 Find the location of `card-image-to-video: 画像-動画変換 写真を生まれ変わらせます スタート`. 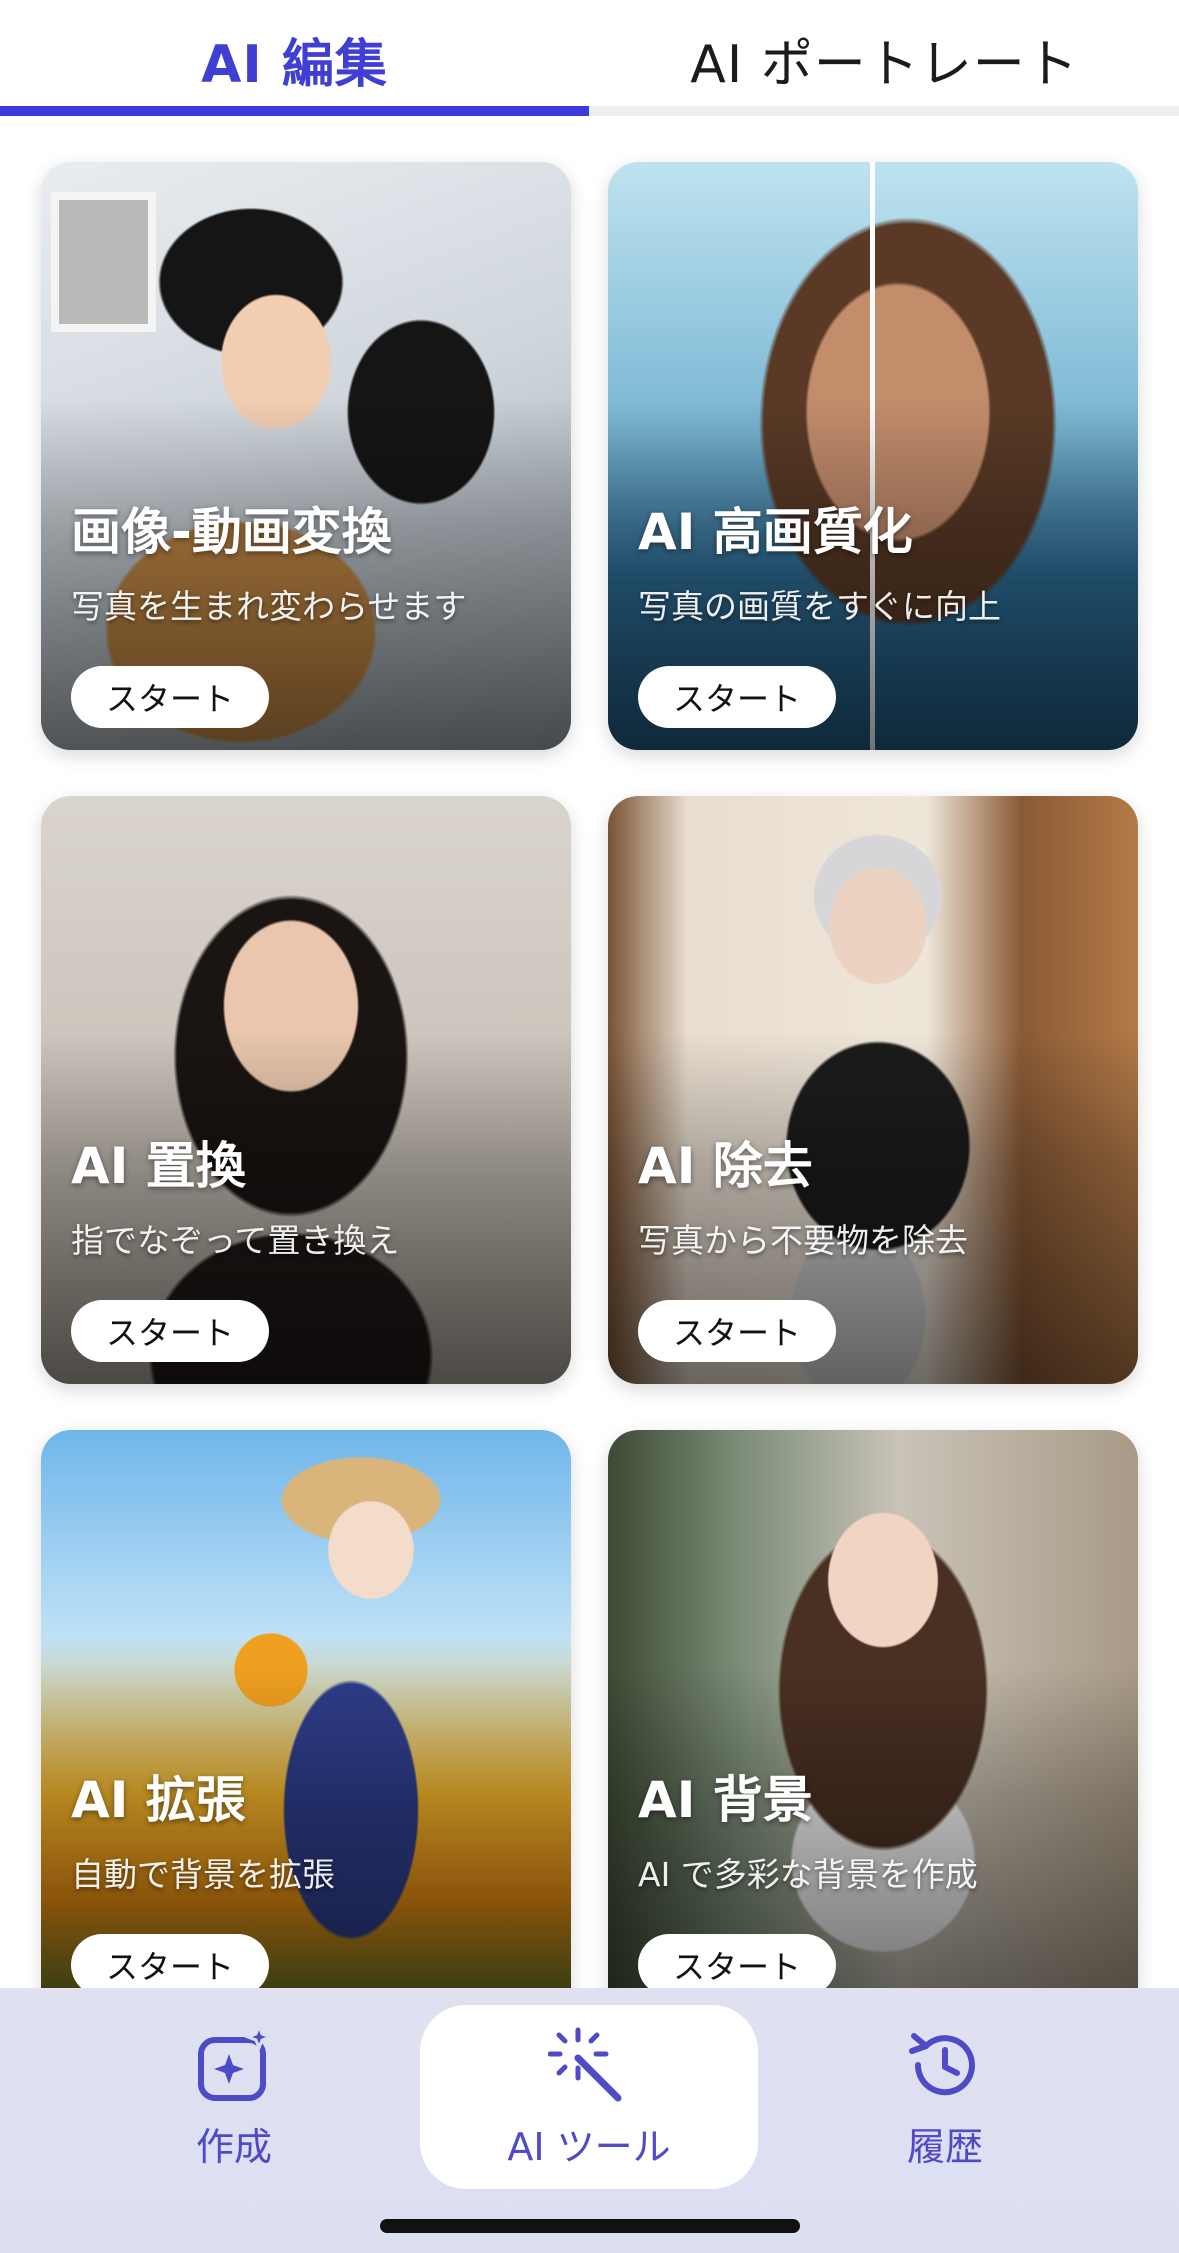

card-image-to-video: 画像-動画変換 写真を生まれ変わらせます スタート is located at coordinates (306, 456).